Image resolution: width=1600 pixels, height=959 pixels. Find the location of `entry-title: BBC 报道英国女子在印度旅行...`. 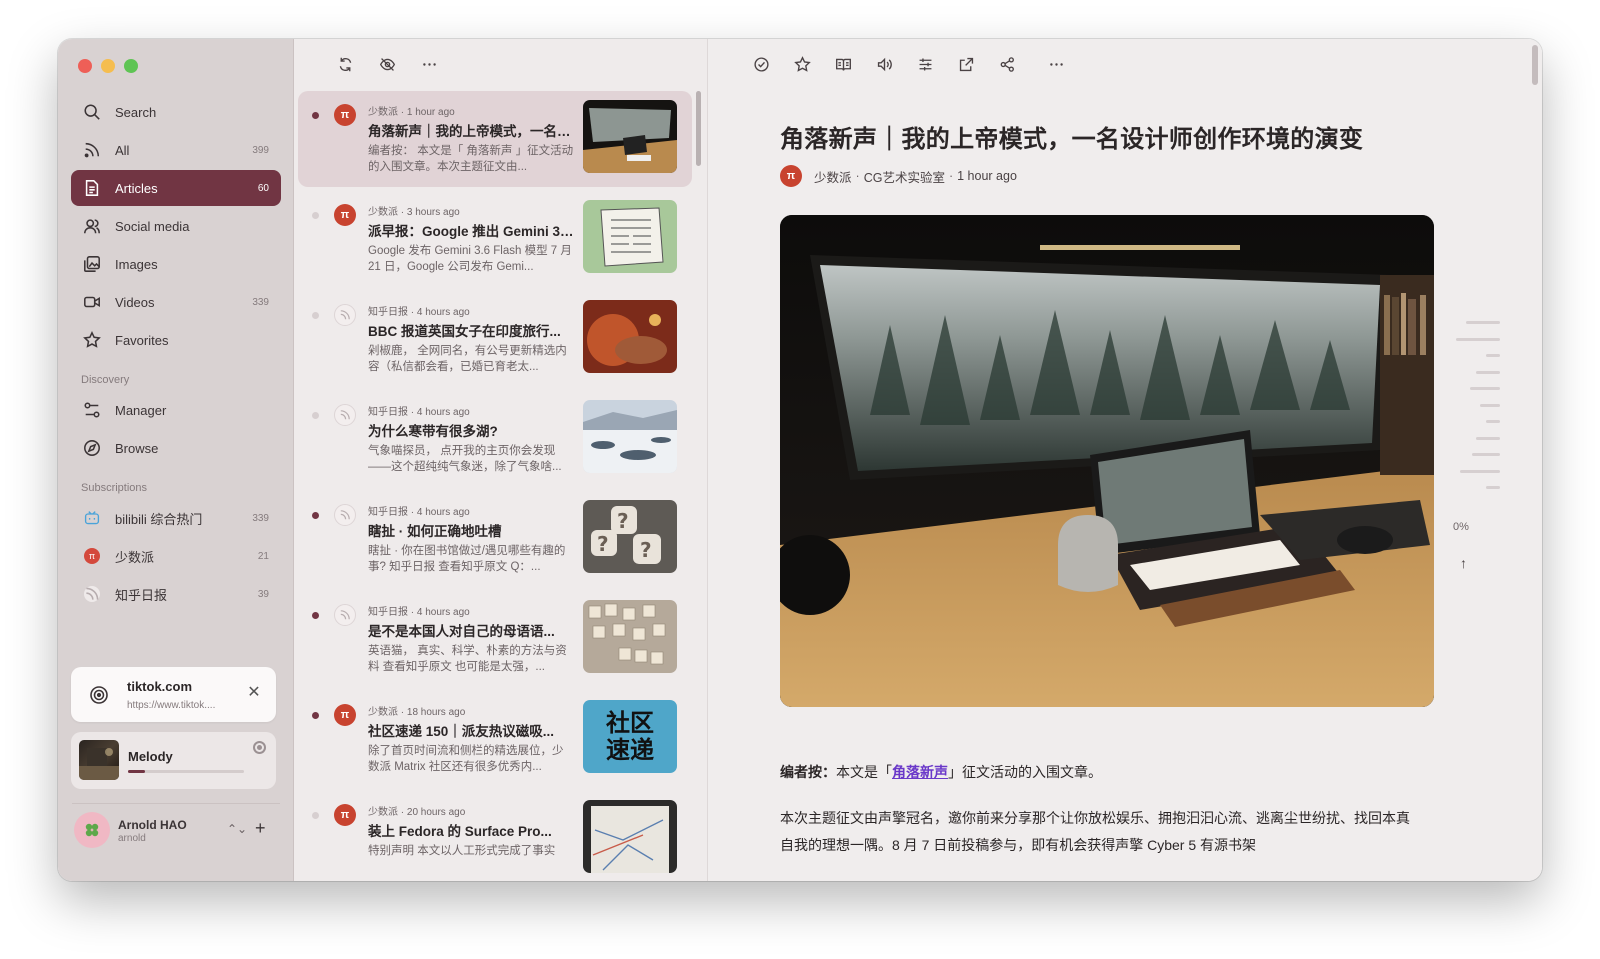

entry-title: BBC 报道英国女子在印度旅行... is located at coordinates (464, 331).